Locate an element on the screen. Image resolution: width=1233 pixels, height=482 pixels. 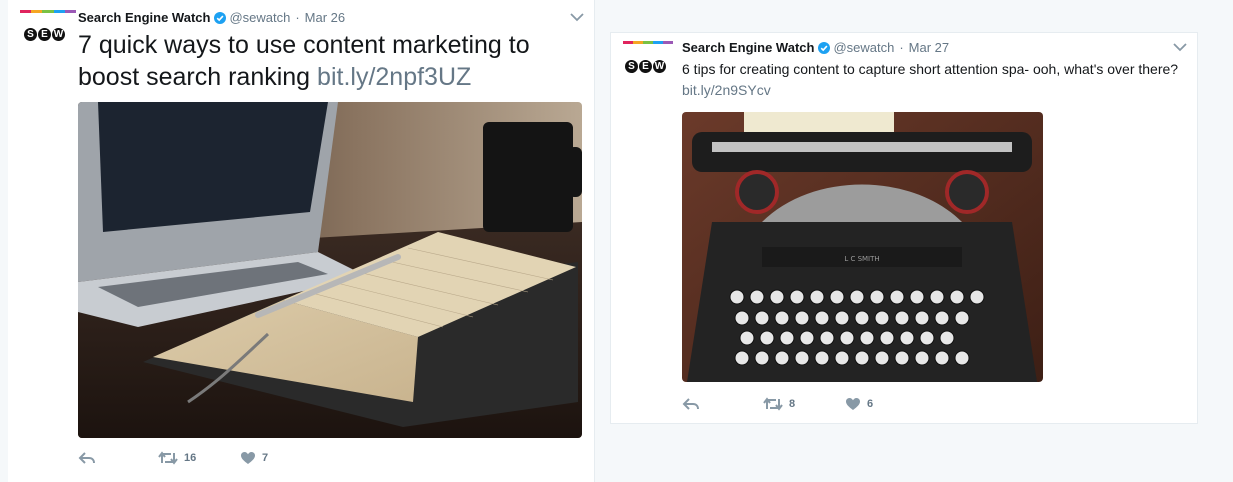
retweet-count: 16 is located at coordinates (190, 458).